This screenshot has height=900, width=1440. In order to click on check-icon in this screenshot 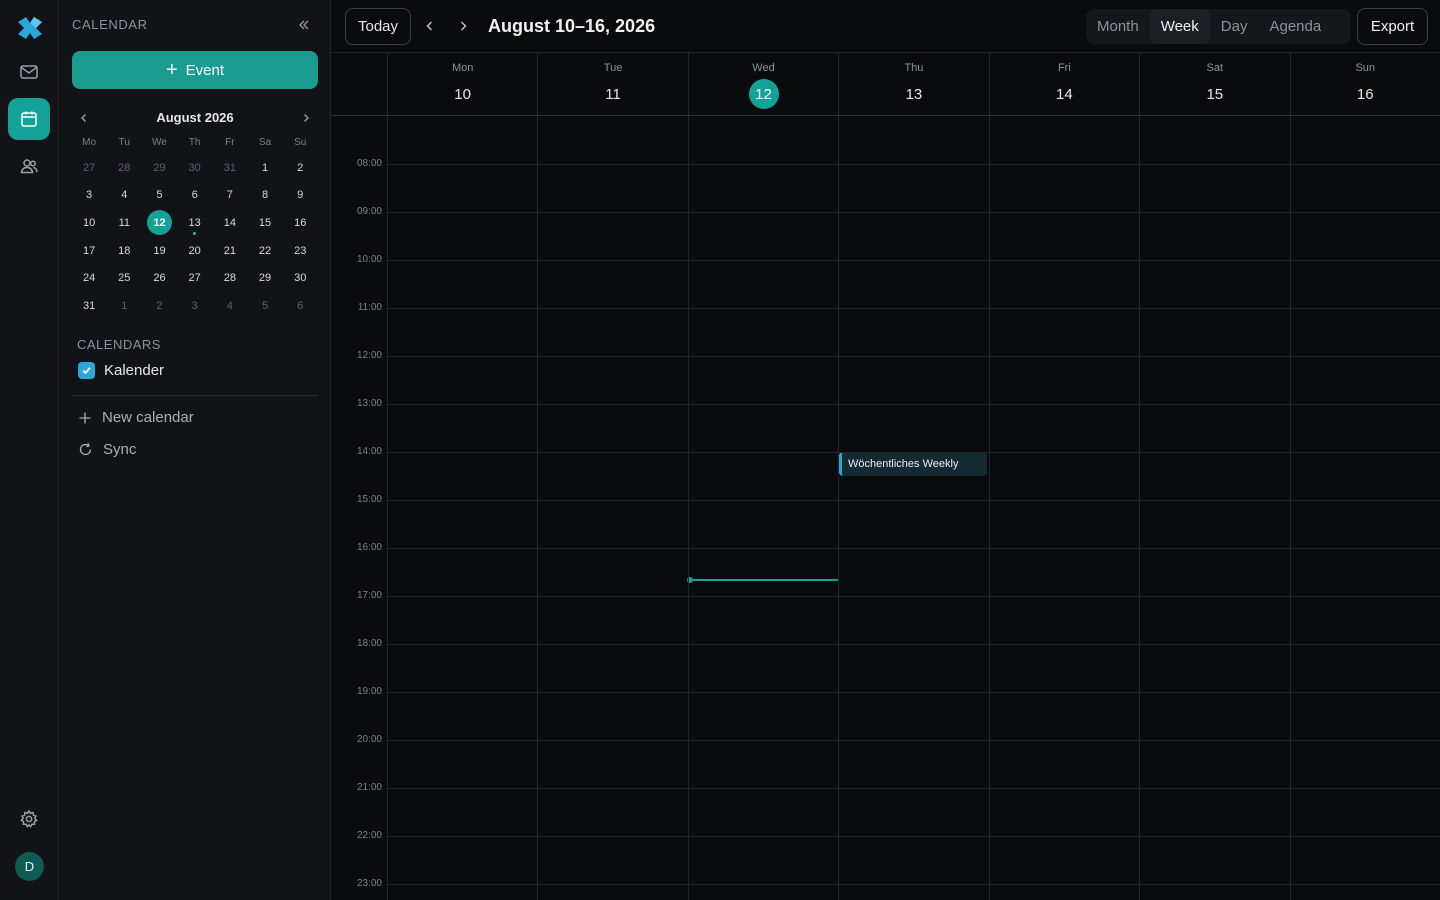, I will do `click(86, 371)`.